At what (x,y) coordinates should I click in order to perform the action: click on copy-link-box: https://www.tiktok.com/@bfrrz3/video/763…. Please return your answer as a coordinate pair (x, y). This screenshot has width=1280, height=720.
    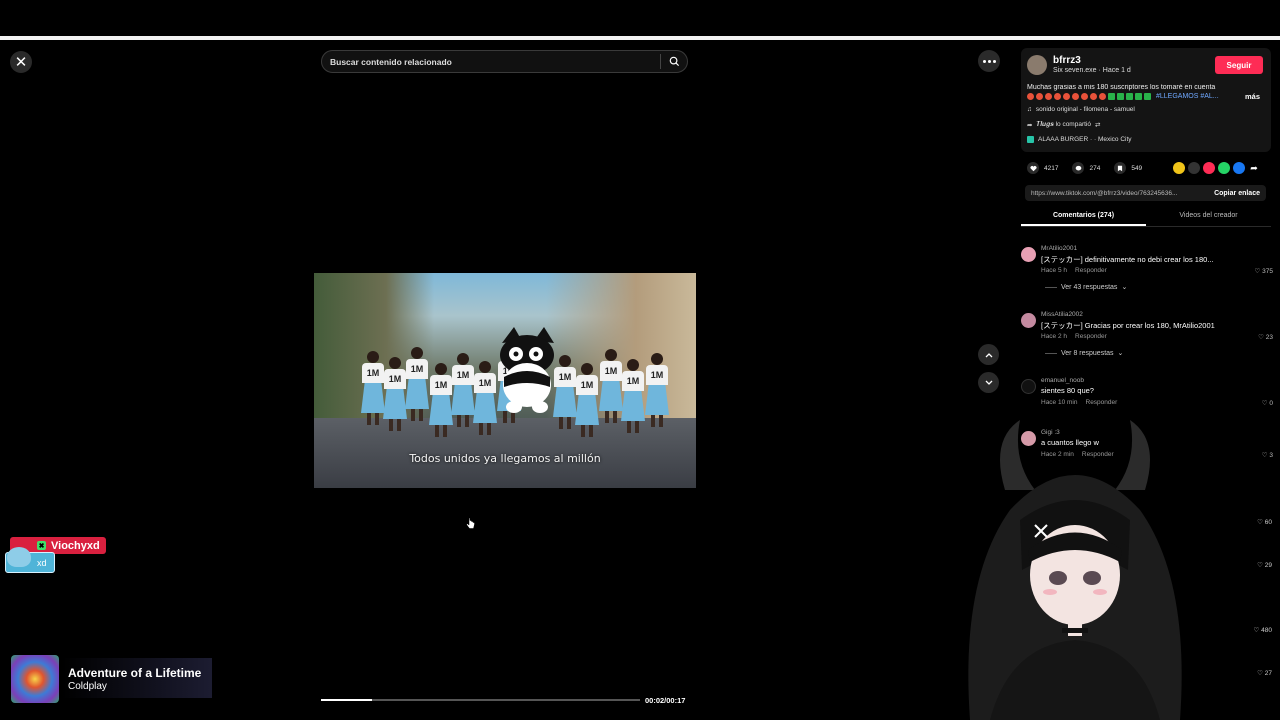
    Looking at the image, I should click on (1145, 193).